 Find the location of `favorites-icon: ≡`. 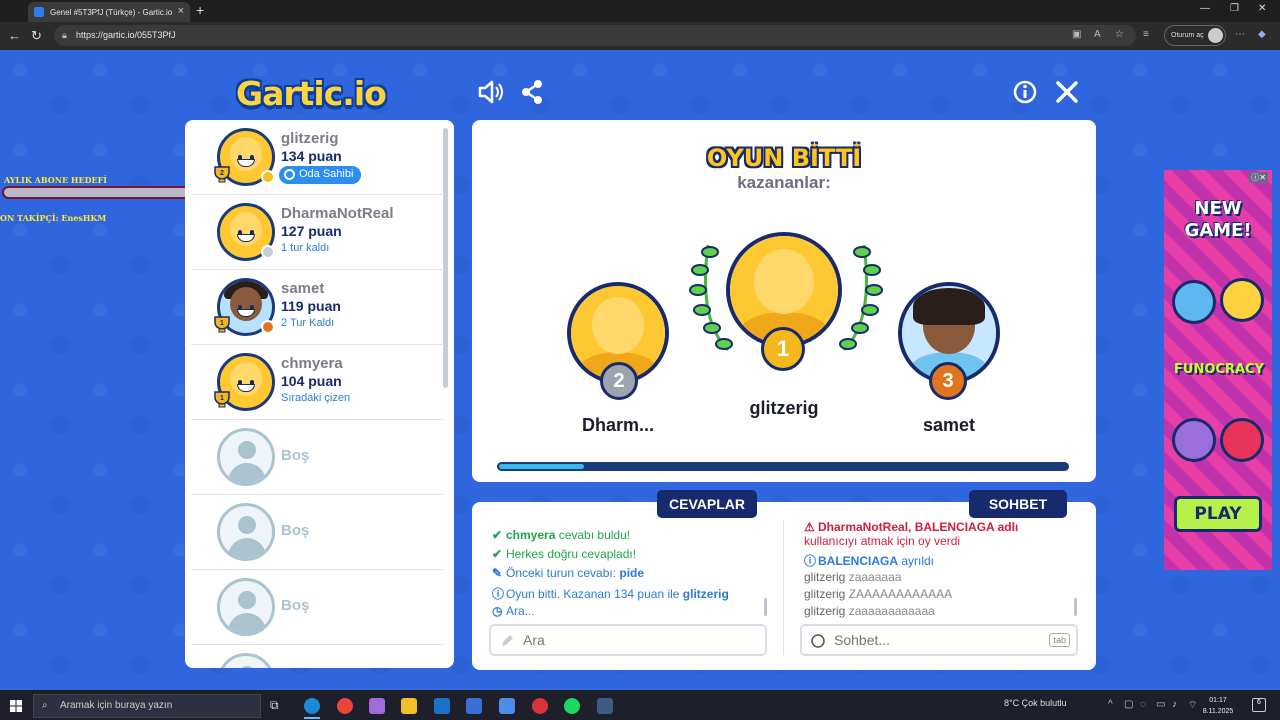

favorites-icon: ≡ is located at coordinates (1146, 34).